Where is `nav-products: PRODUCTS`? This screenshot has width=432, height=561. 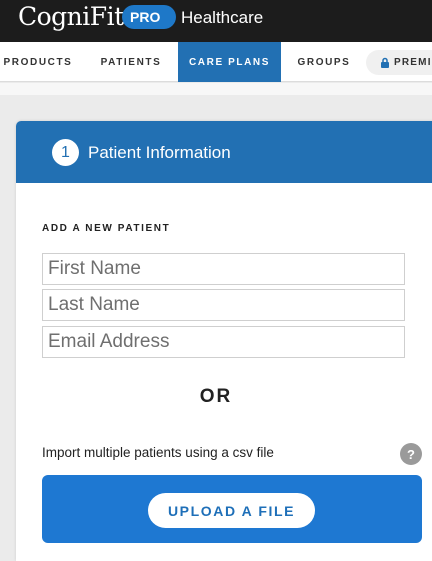 nav-products: PRODUCTS is located at coordinates (38, 62).